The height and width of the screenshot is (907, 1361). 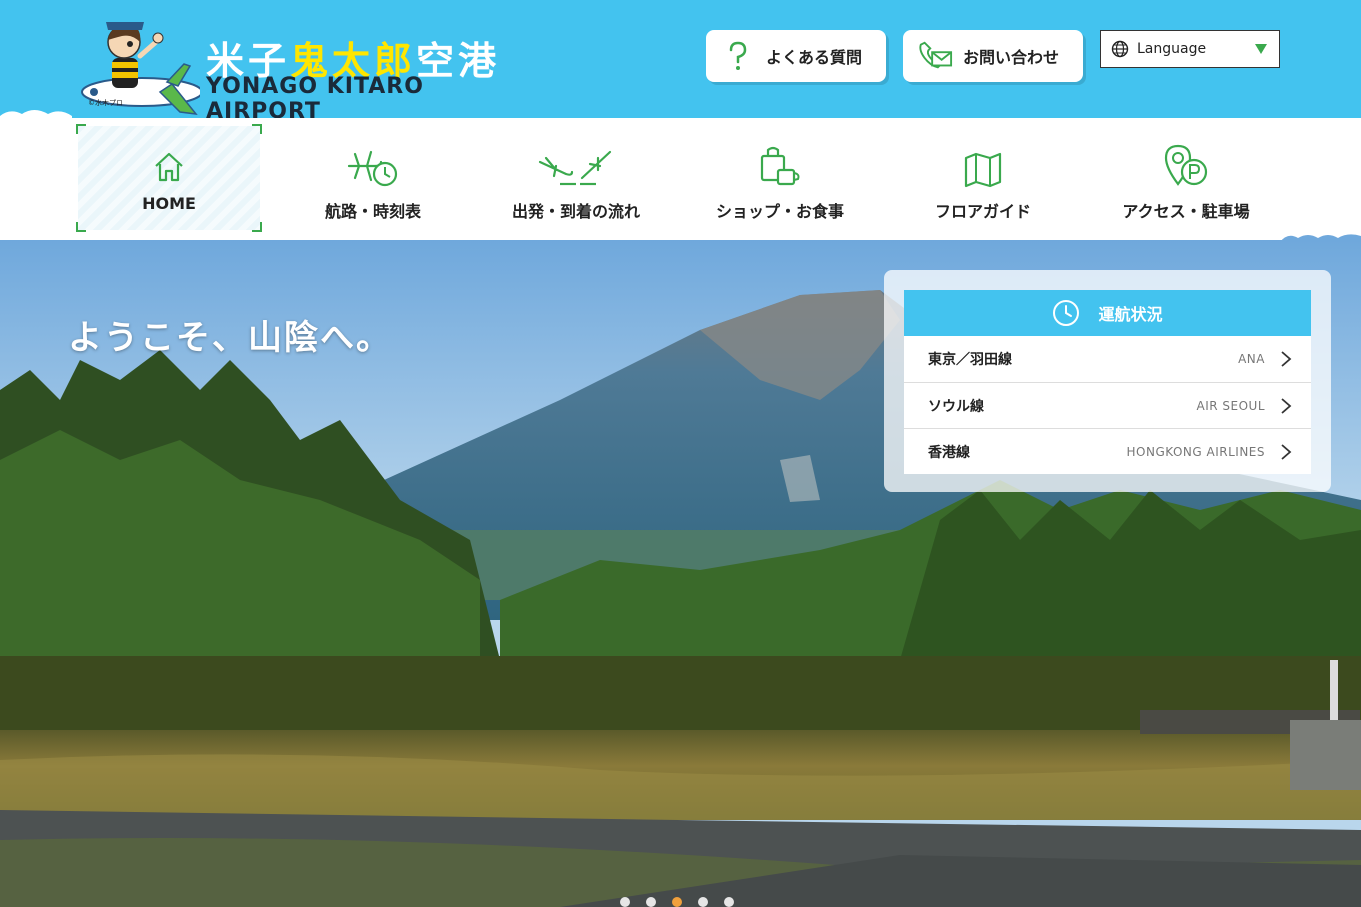 What do you see at coordinates (779, 211) in the screenshot?
I see `nav-label: ショップ・お食事` at bounding box center [779, 211].